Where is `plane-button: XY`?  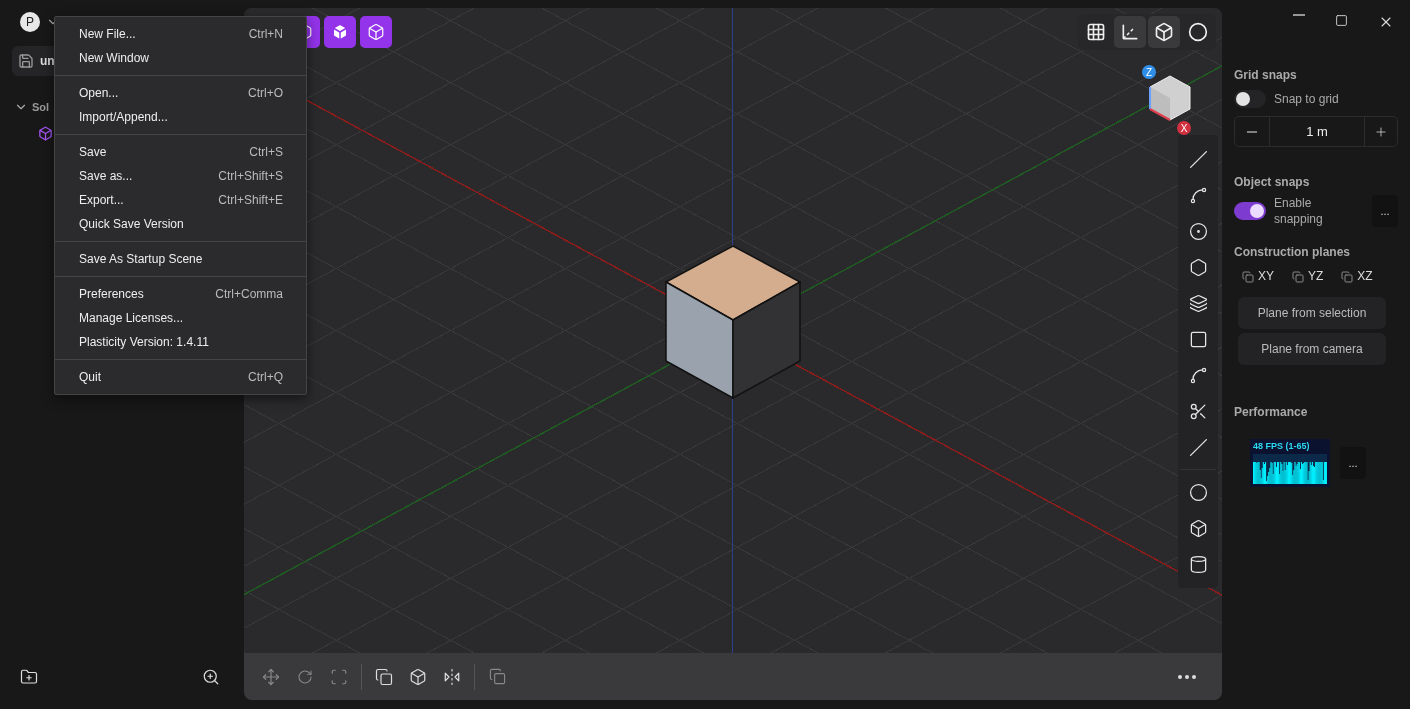 plane-button: XY is located at coordinates (1258, 276).